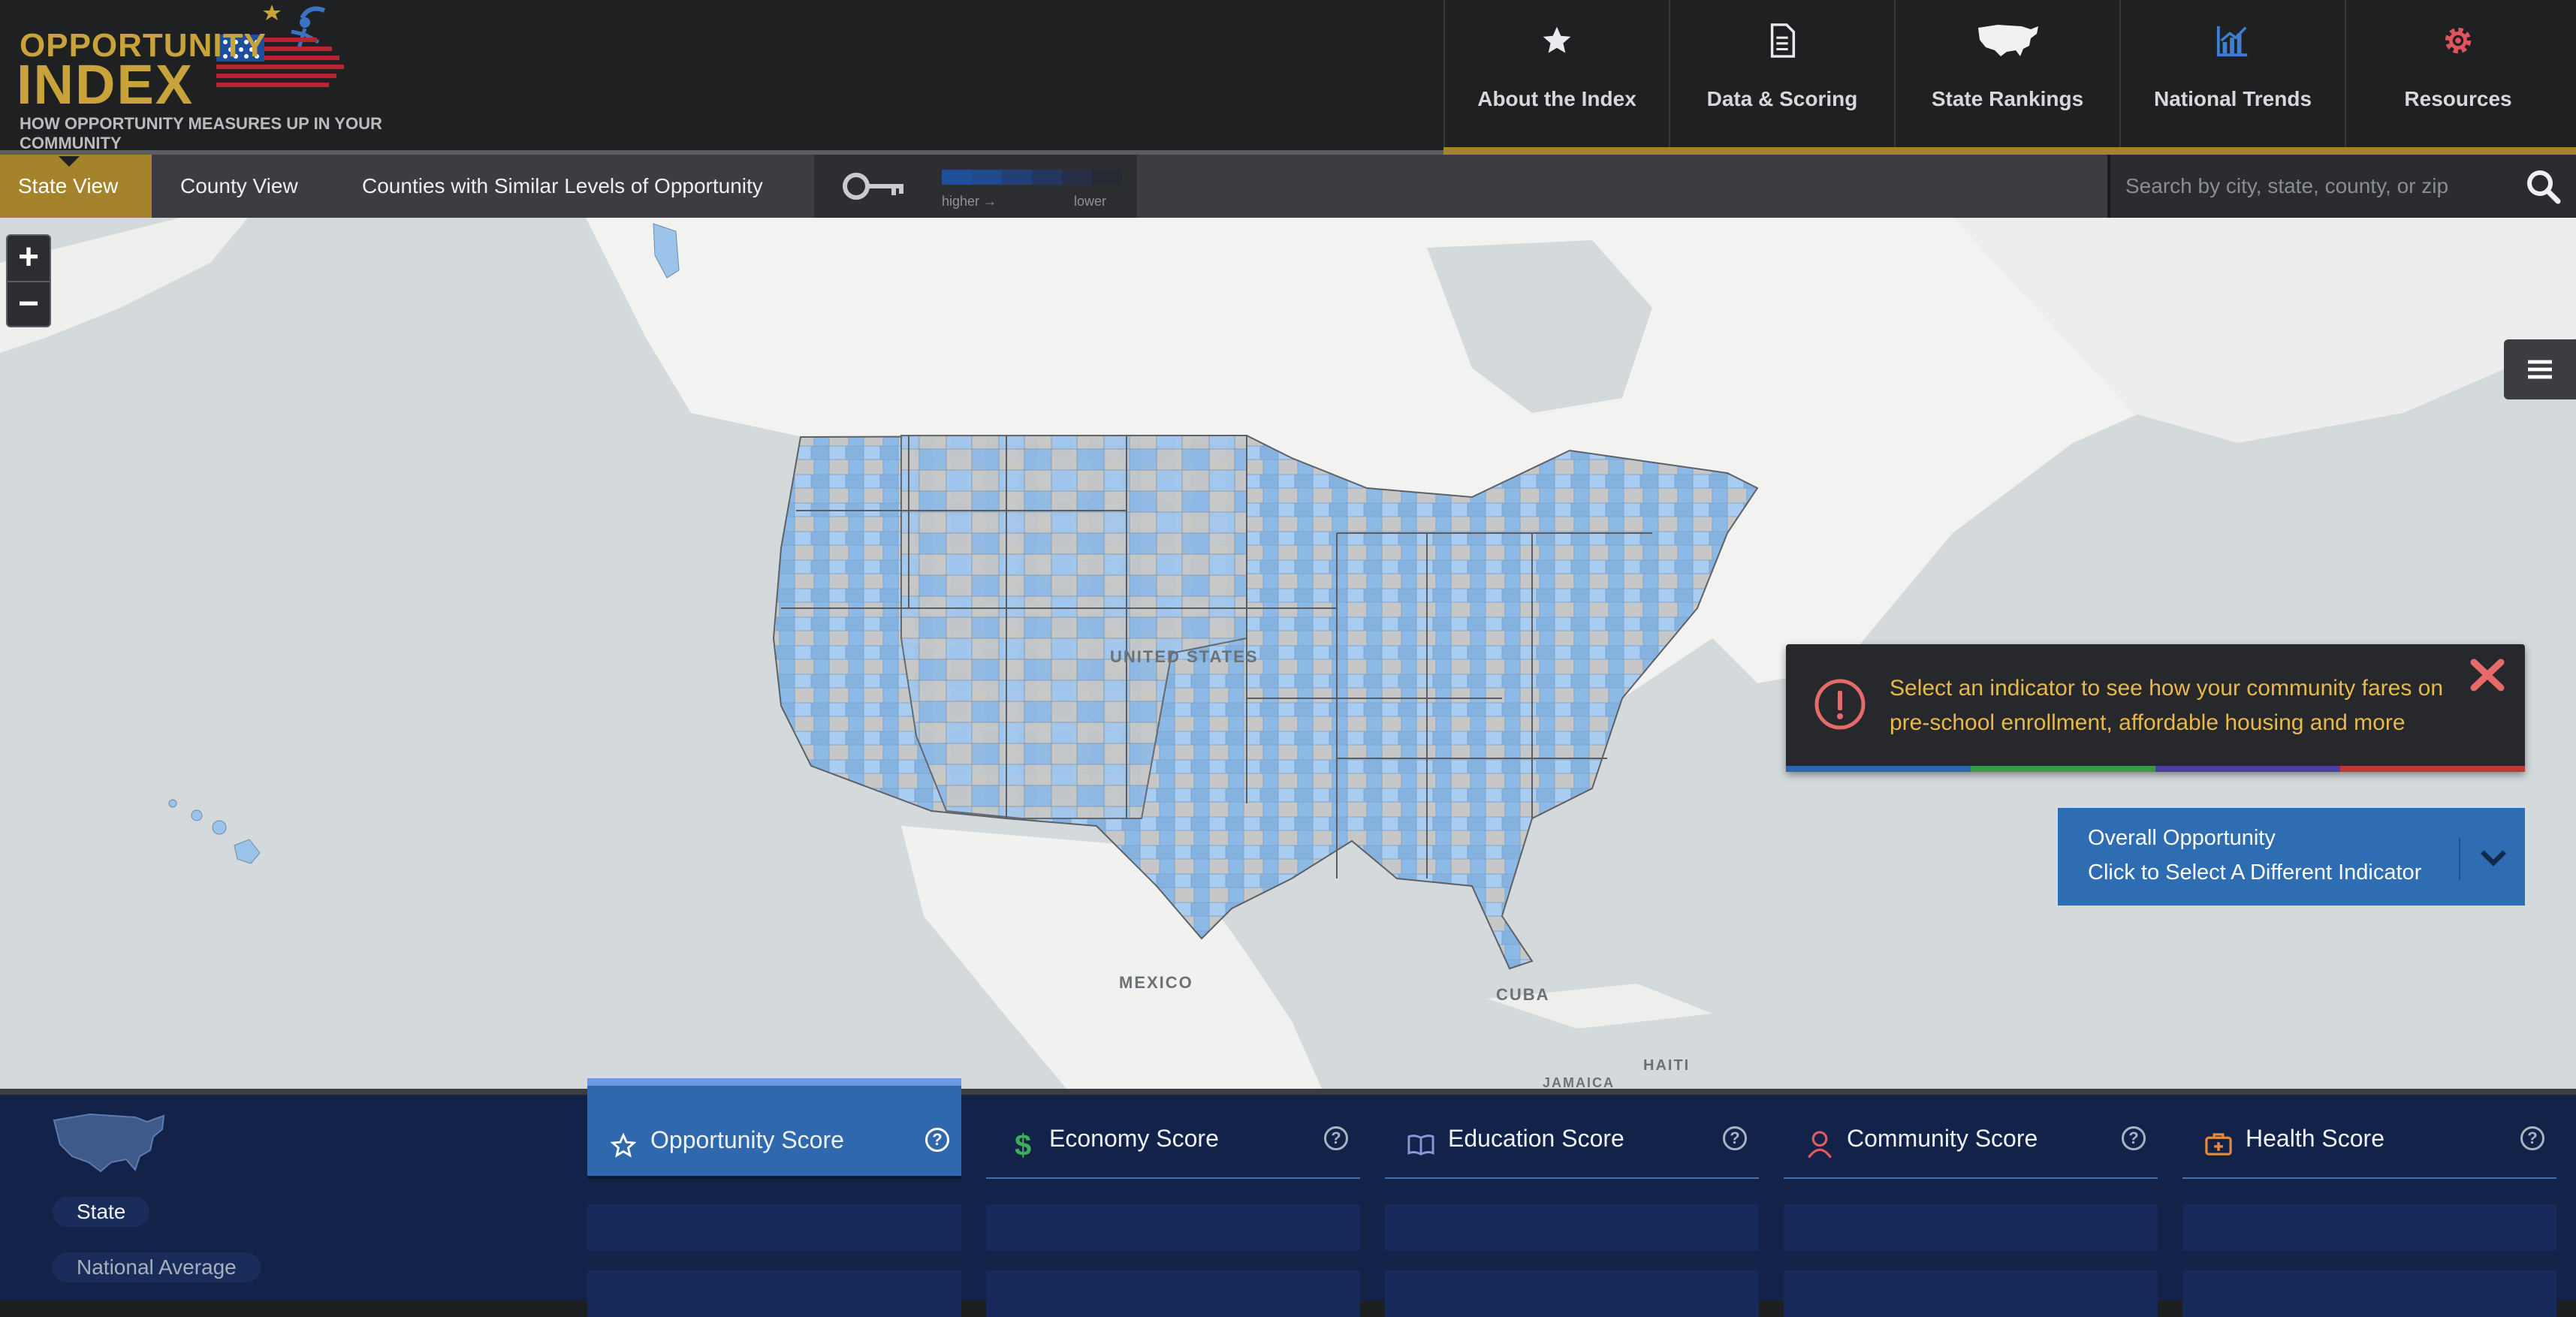  I want to click on indicator-title: Overall Opportunity, so click(2182, 838).